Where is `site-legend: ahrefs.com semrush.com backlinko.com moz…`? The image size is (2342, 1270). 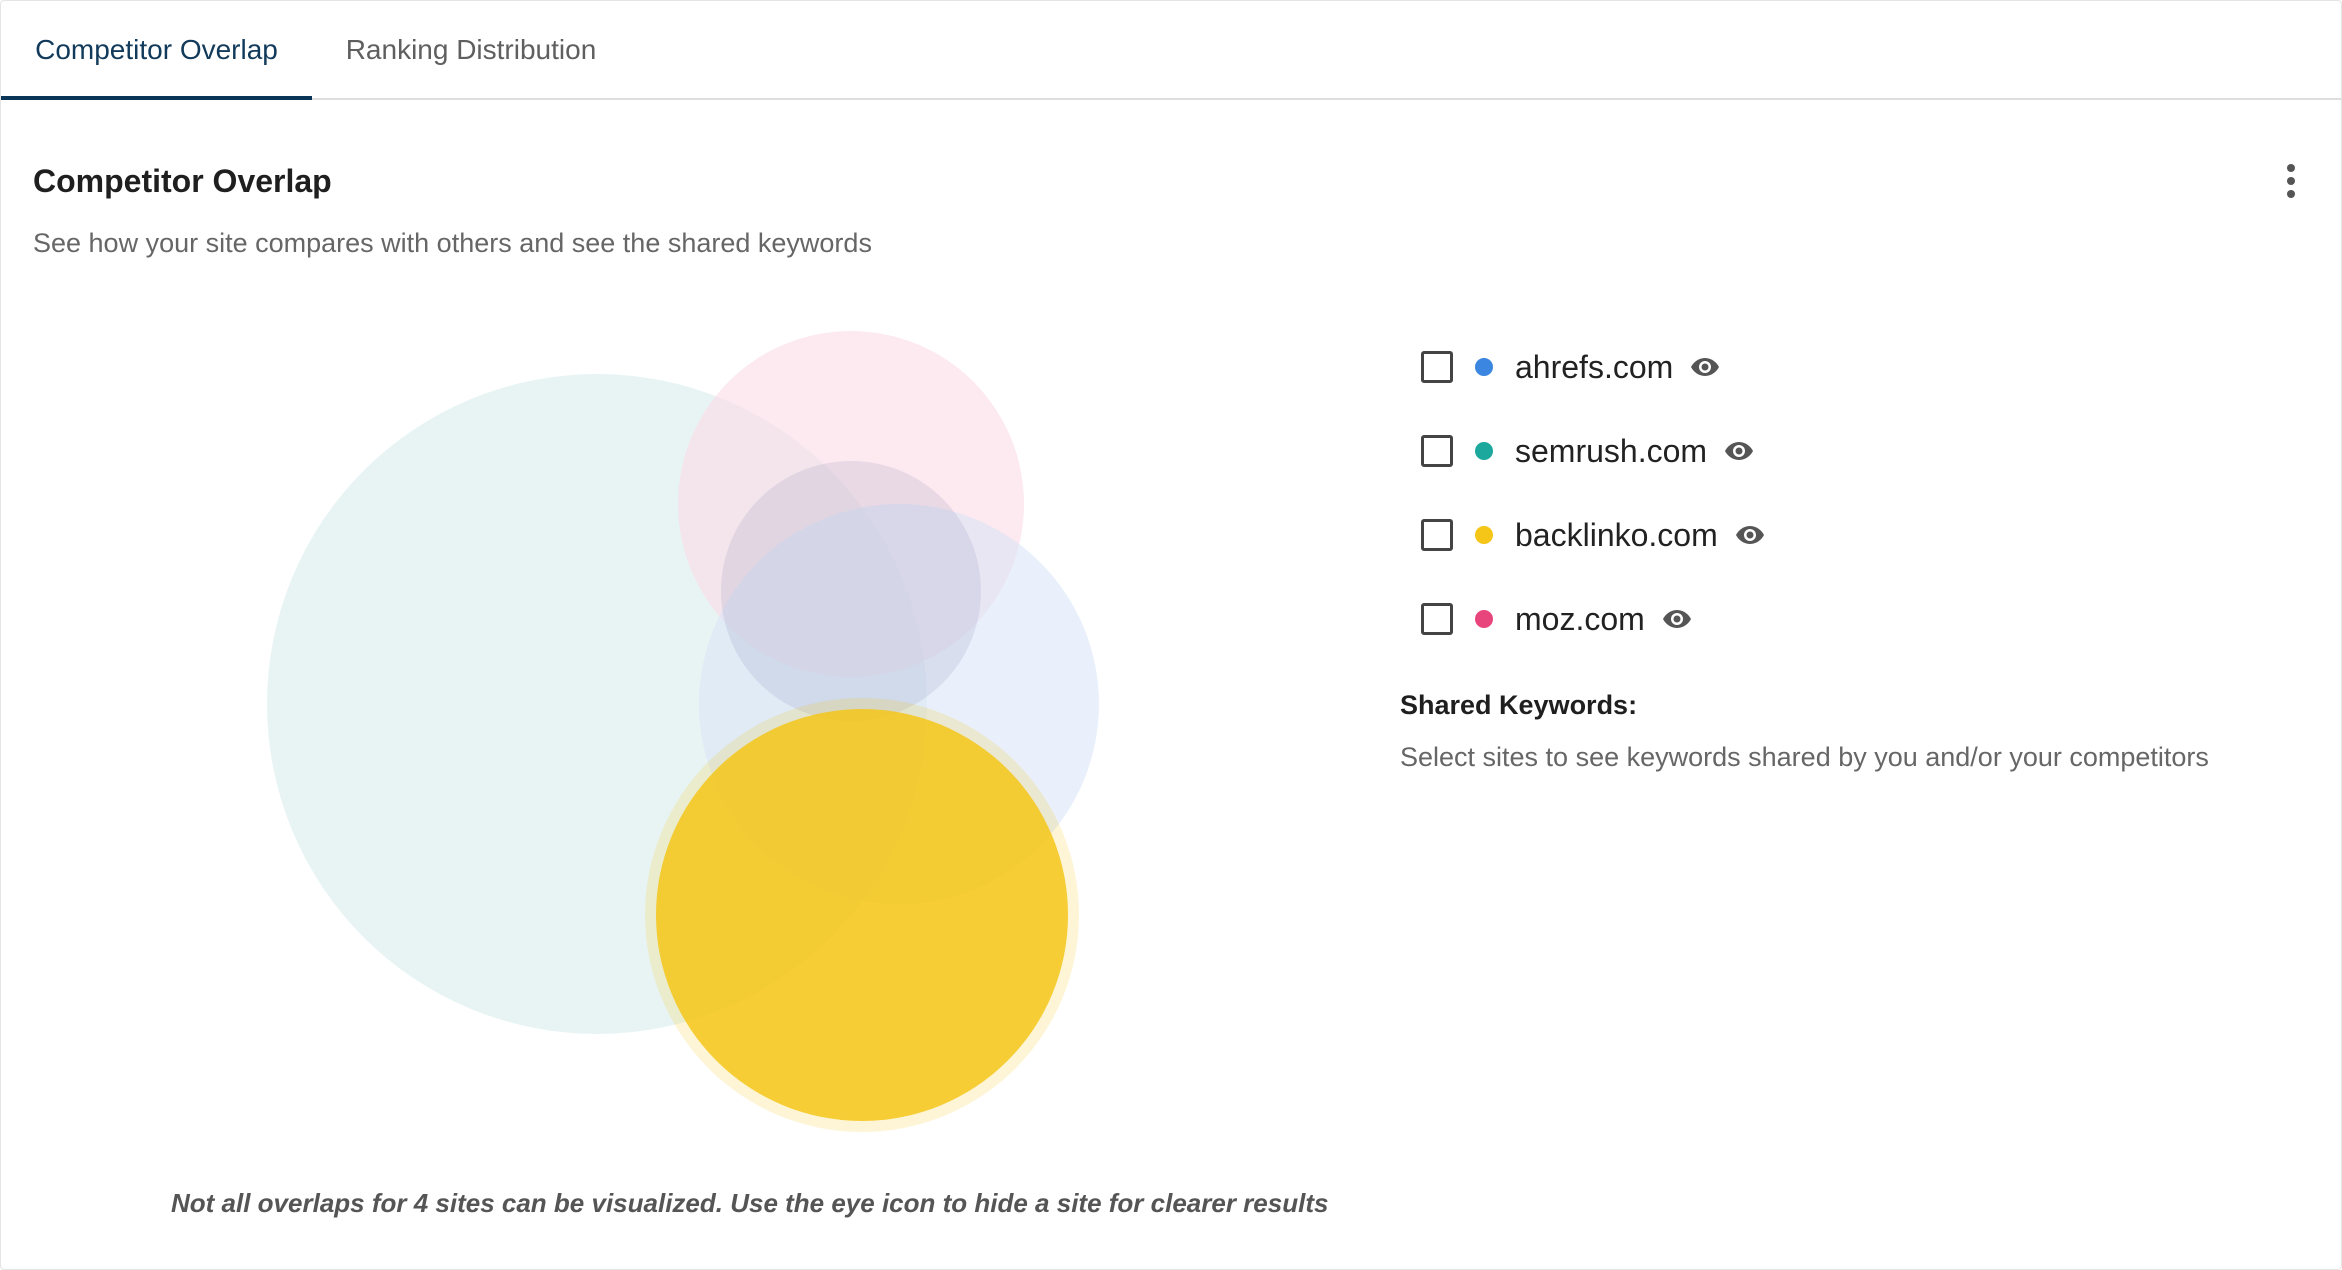 site-legend: ahrefs.com semrush.com backlinko.com moz… is located at coordinates (1593, 493).